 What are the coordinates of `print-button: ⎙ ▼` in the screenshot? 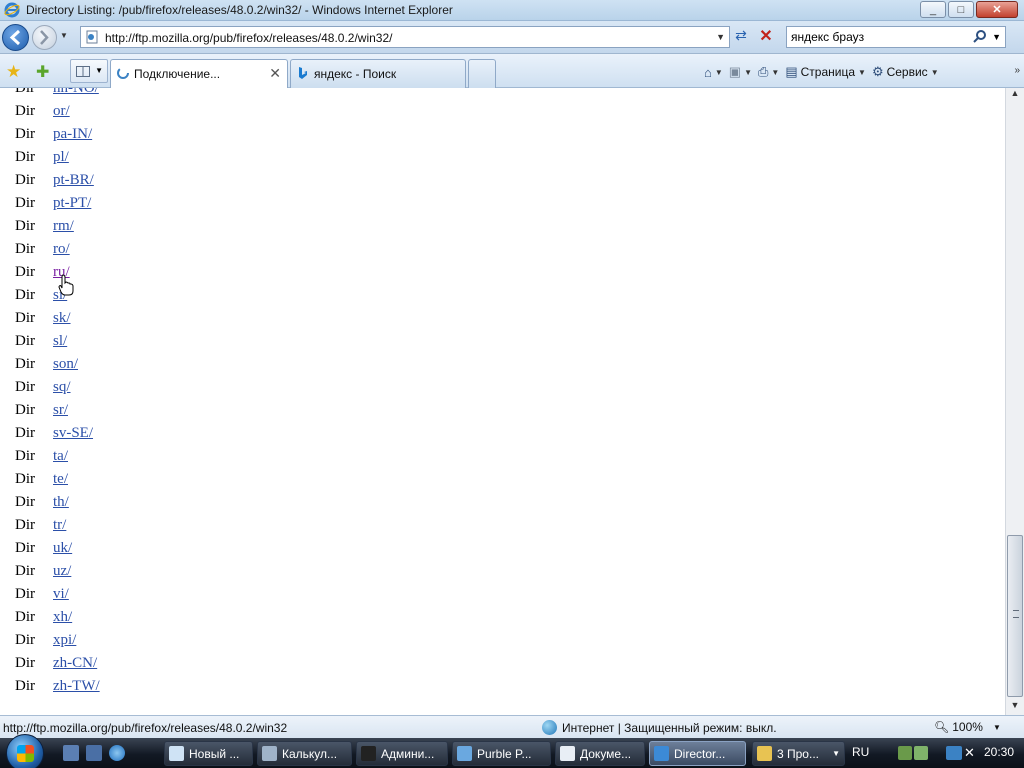 It's located at (768, 72).